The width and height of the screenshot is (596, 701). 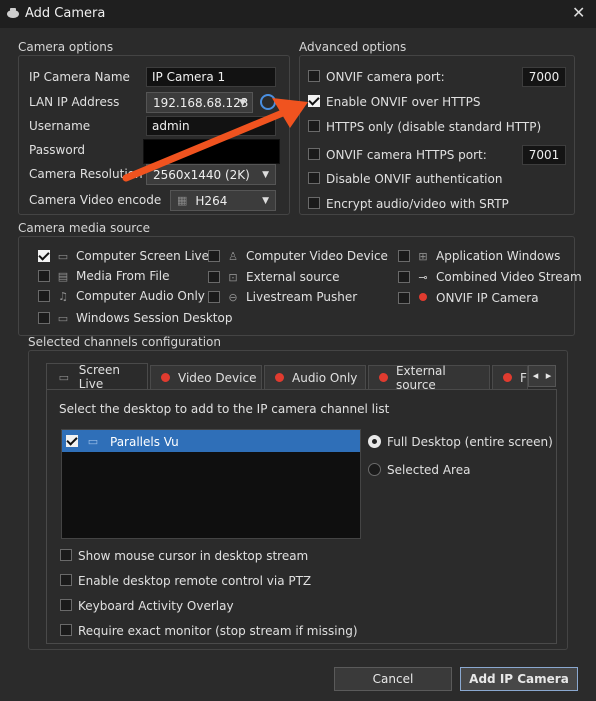 What do you see at coordinates (195, 581) in the screenshot?
I see `remote-control-label: Enable desktop remote control via PTZ` at bounding box center [195, 581].